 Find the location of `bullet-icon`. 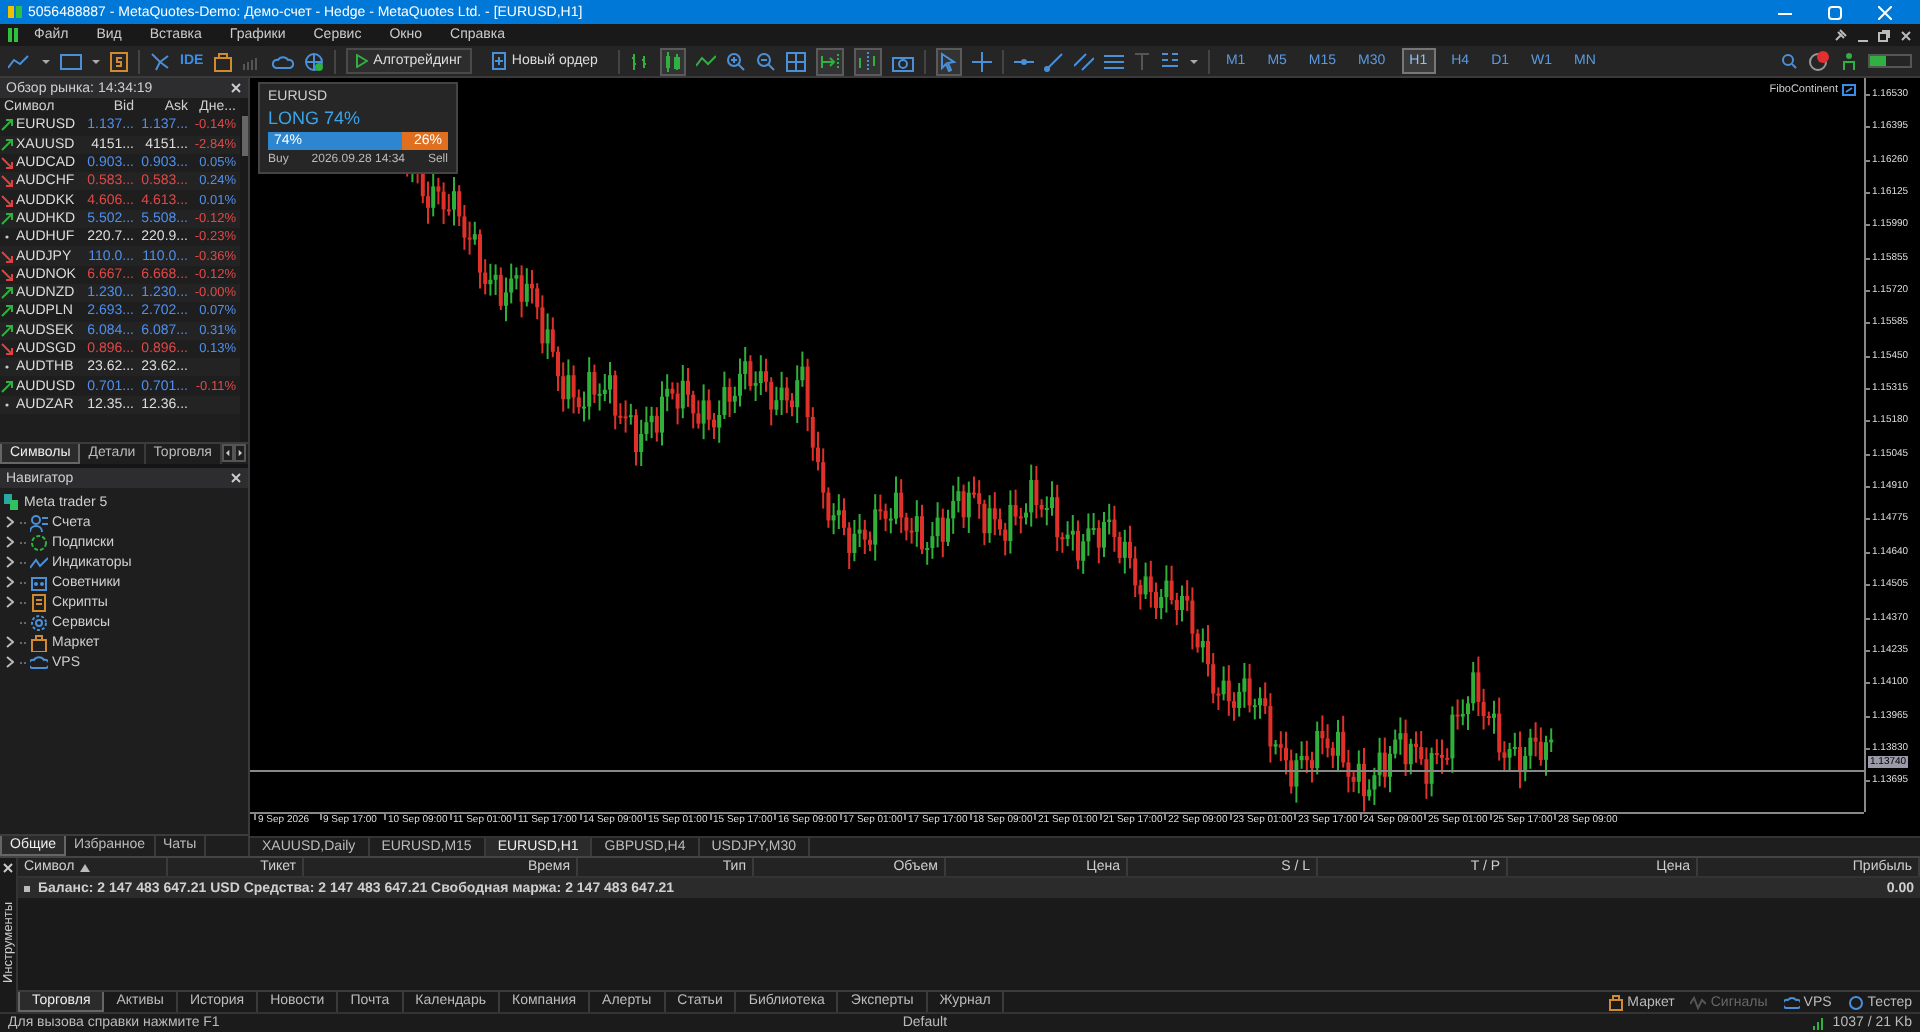

bullet-icon is located at coordinates (27, 888).